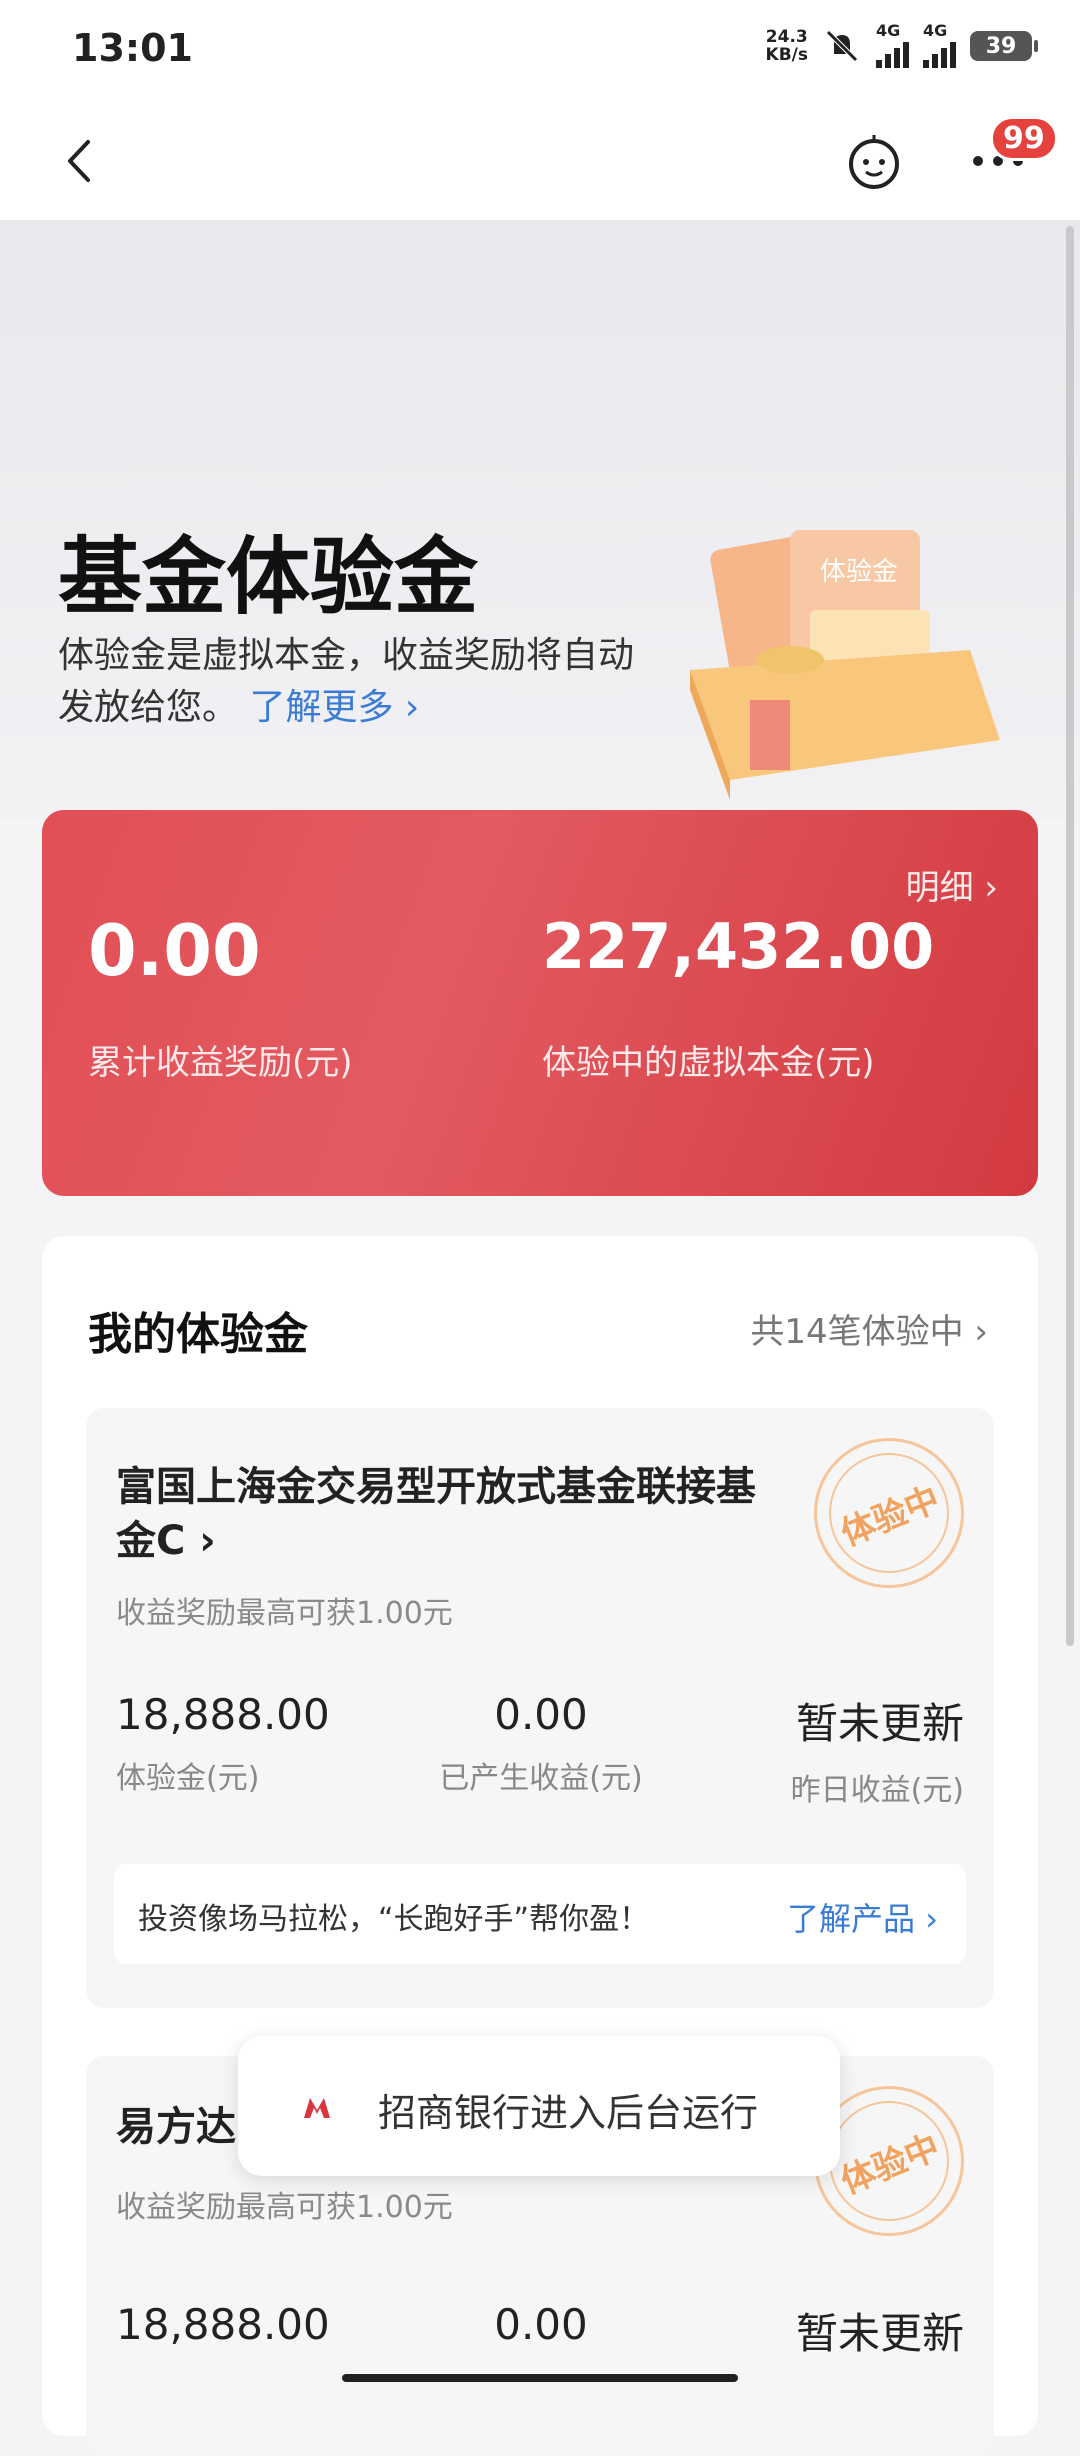 The image size is (1080, 2456). I want to click on scrollbar, so click(1070, 936).